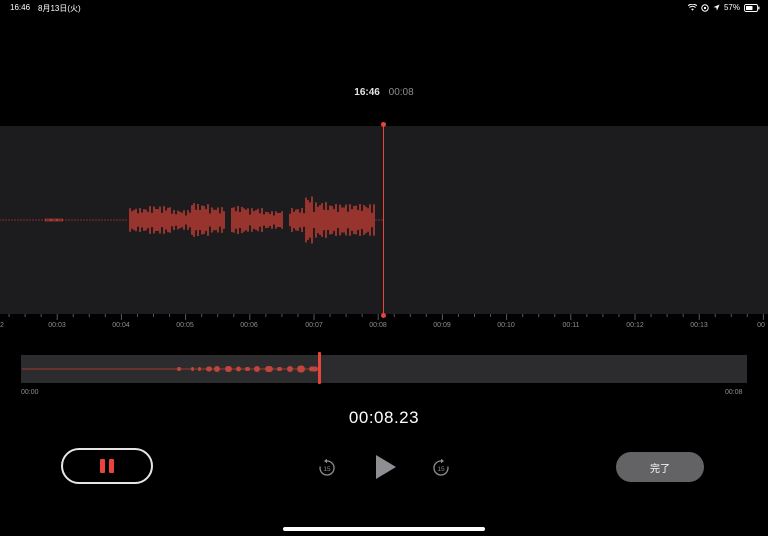 The height and width of the screenshot is (536, 768). Describe the element at coordinates (383, 124) in the screenshot. I see `playhead-top-dot` at that location.